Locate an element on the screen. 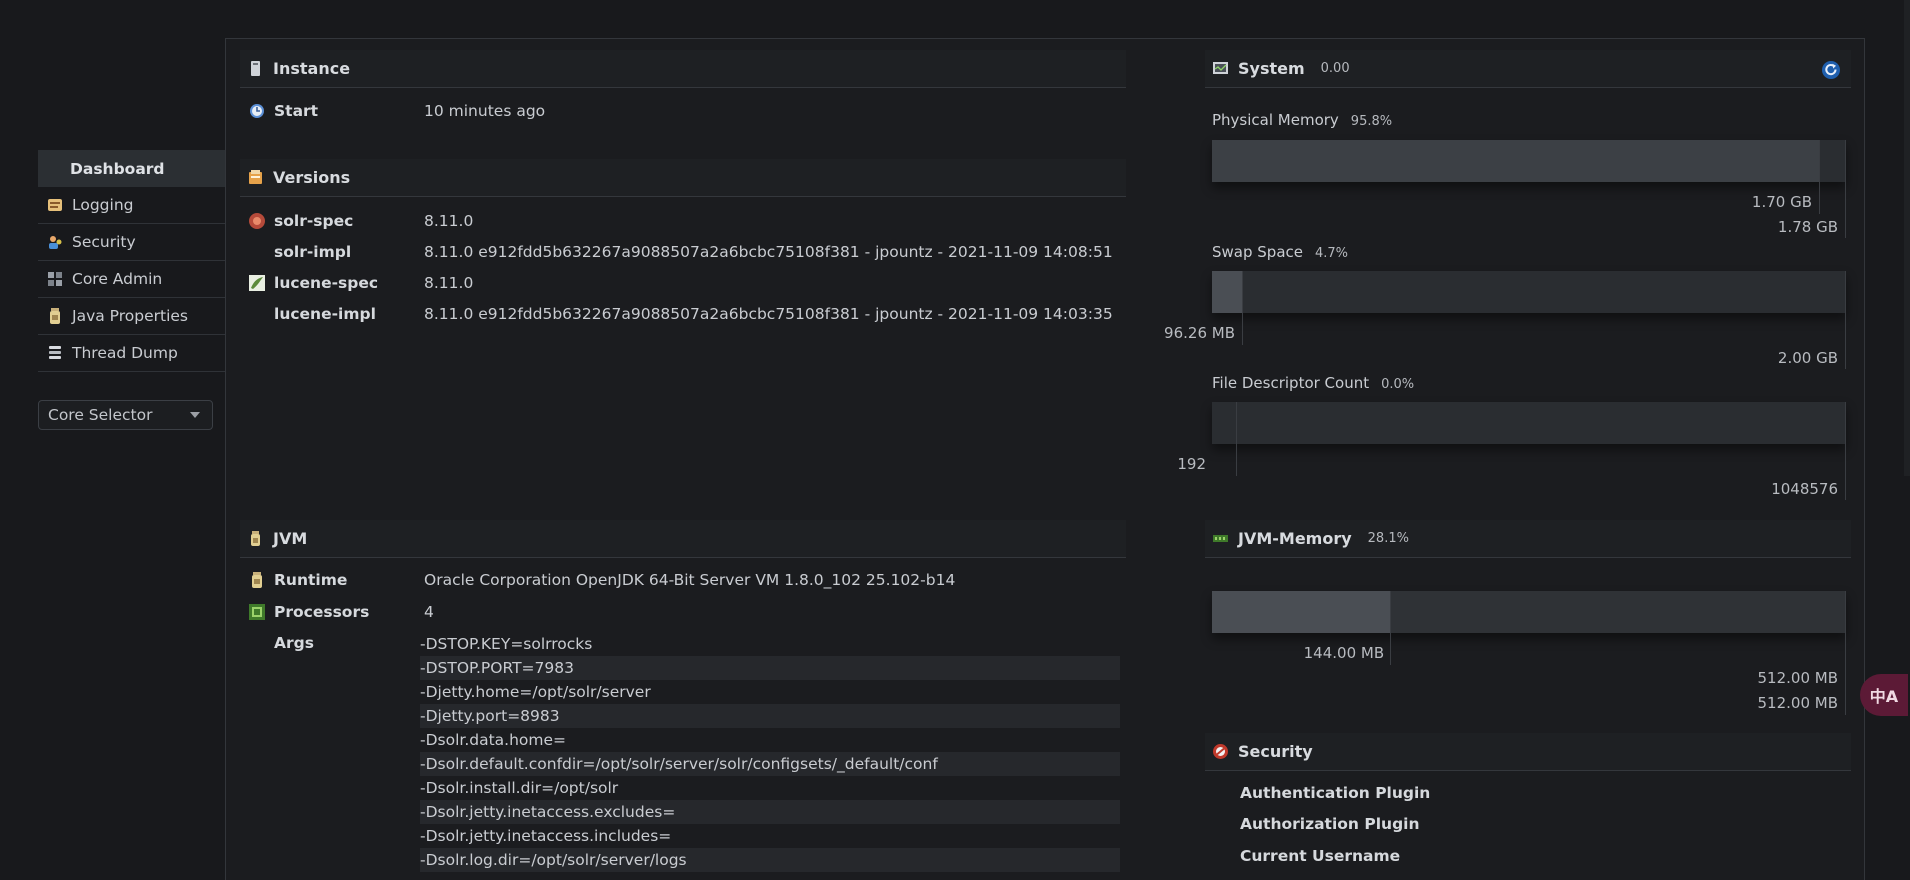 Image resolution: width=1910 pixels, height=880 pixels. arg-item: -Djetty.home=/opt/solr/server is located at coordinates (535, 692).